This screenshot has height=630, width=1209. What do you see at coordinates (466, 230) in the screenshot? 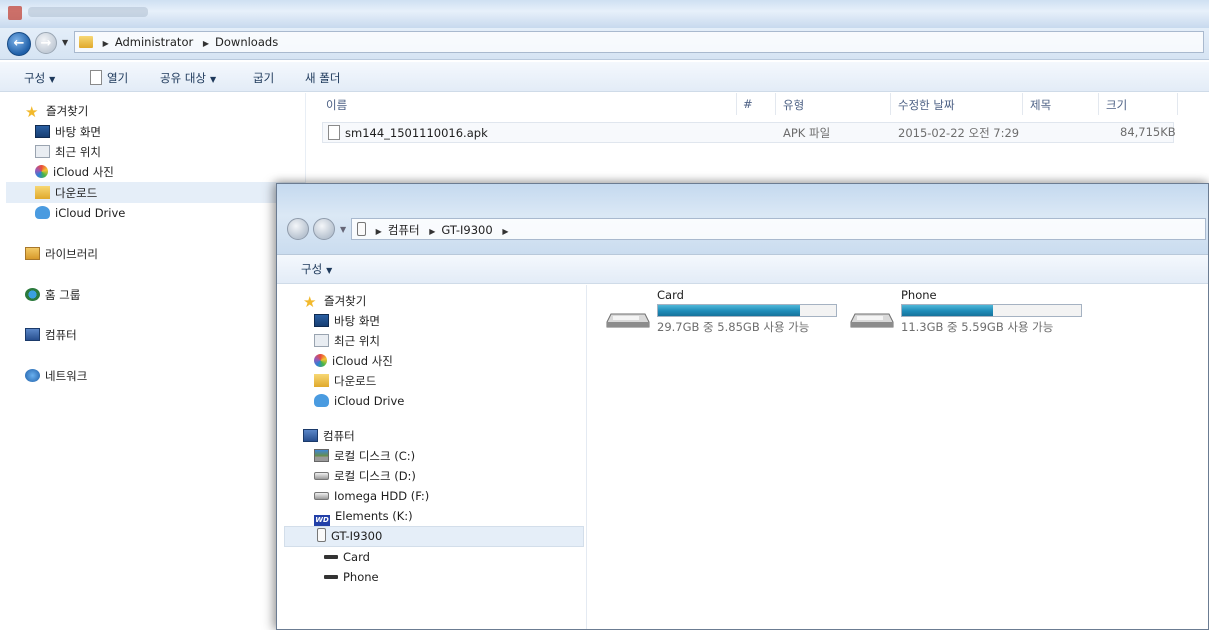
I see `breadcrumb-item-device: GT-I9300` at bounding box center [466, 230].